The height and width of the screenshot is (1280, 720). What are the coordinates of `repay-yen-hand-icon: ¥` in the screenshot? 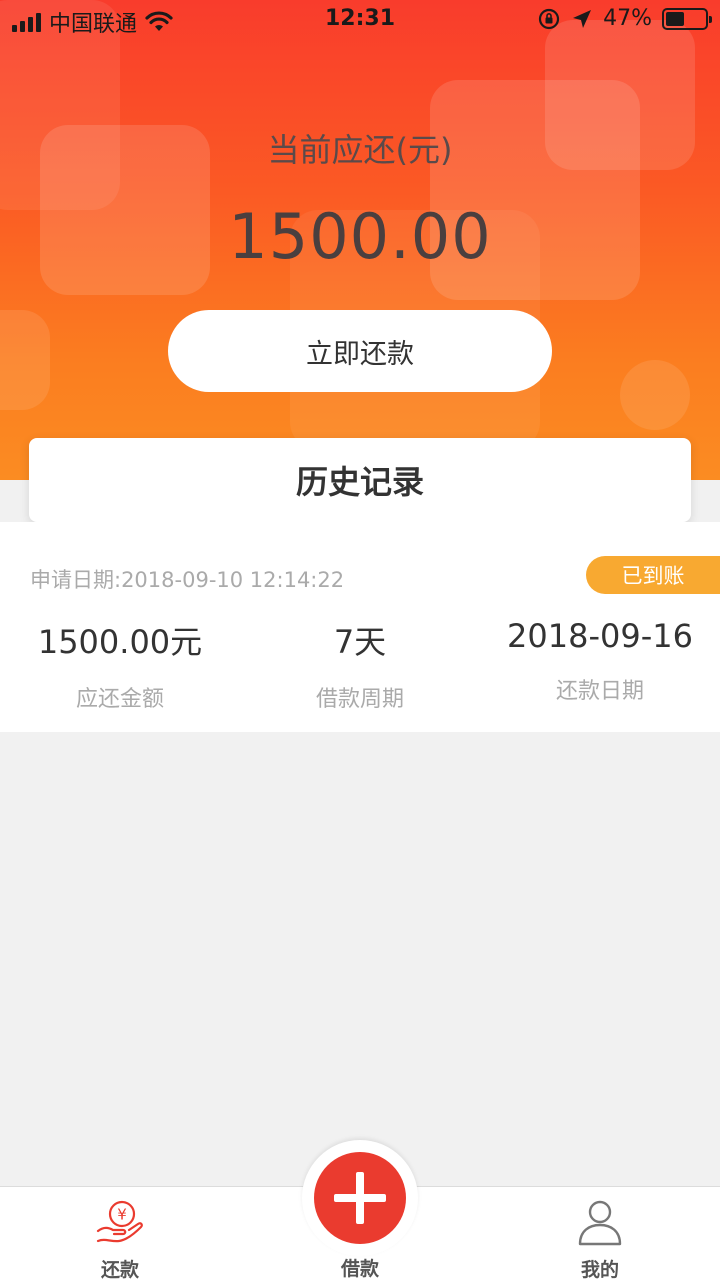 It's located at (119, 1221).